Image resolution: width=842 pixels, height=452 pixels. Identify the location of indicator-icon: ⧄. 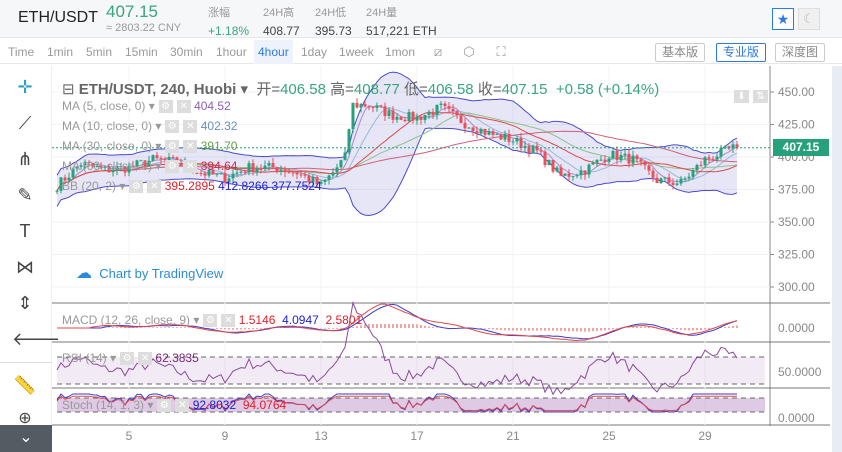
(438, 52).